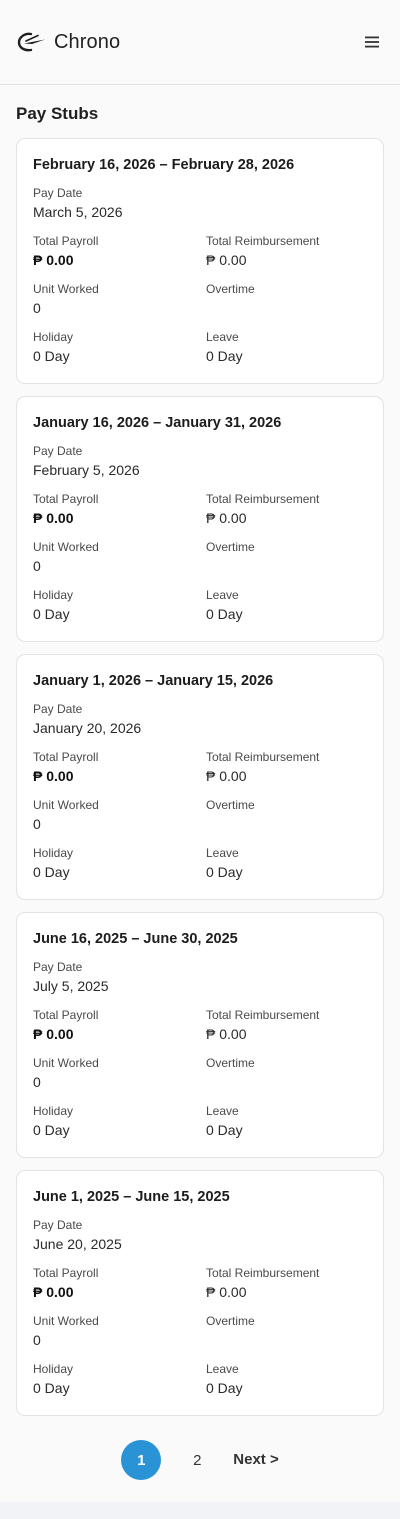 The image size is (400, 1519). Describe the element at coordinates (87, 728) in the screenshot. I see `pay-date-value: January 20, 2026` at that location.